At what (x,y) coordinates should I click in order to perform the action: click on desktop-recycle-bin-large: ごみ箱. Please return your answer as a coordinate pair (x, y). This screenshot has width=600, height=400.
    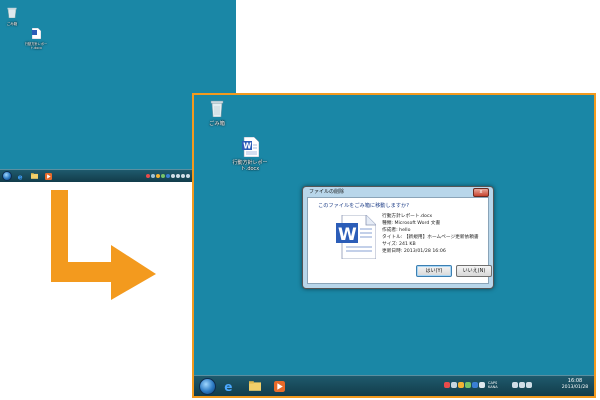
    Looking at the image, I should click on (217, 113).